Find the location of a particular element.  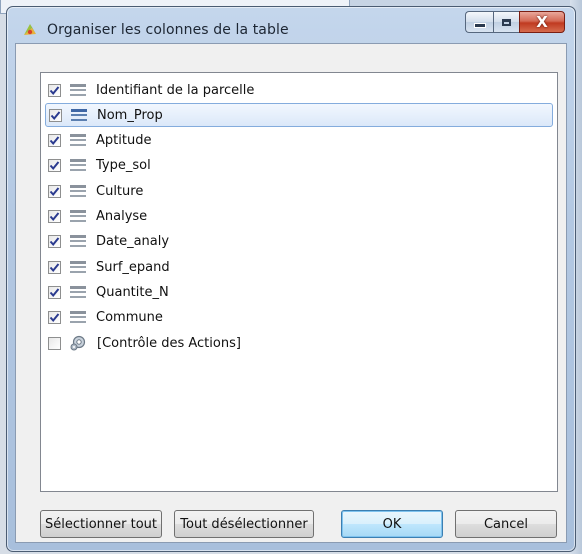

column-label: Quantite_N is located at coordinates (132, 292).